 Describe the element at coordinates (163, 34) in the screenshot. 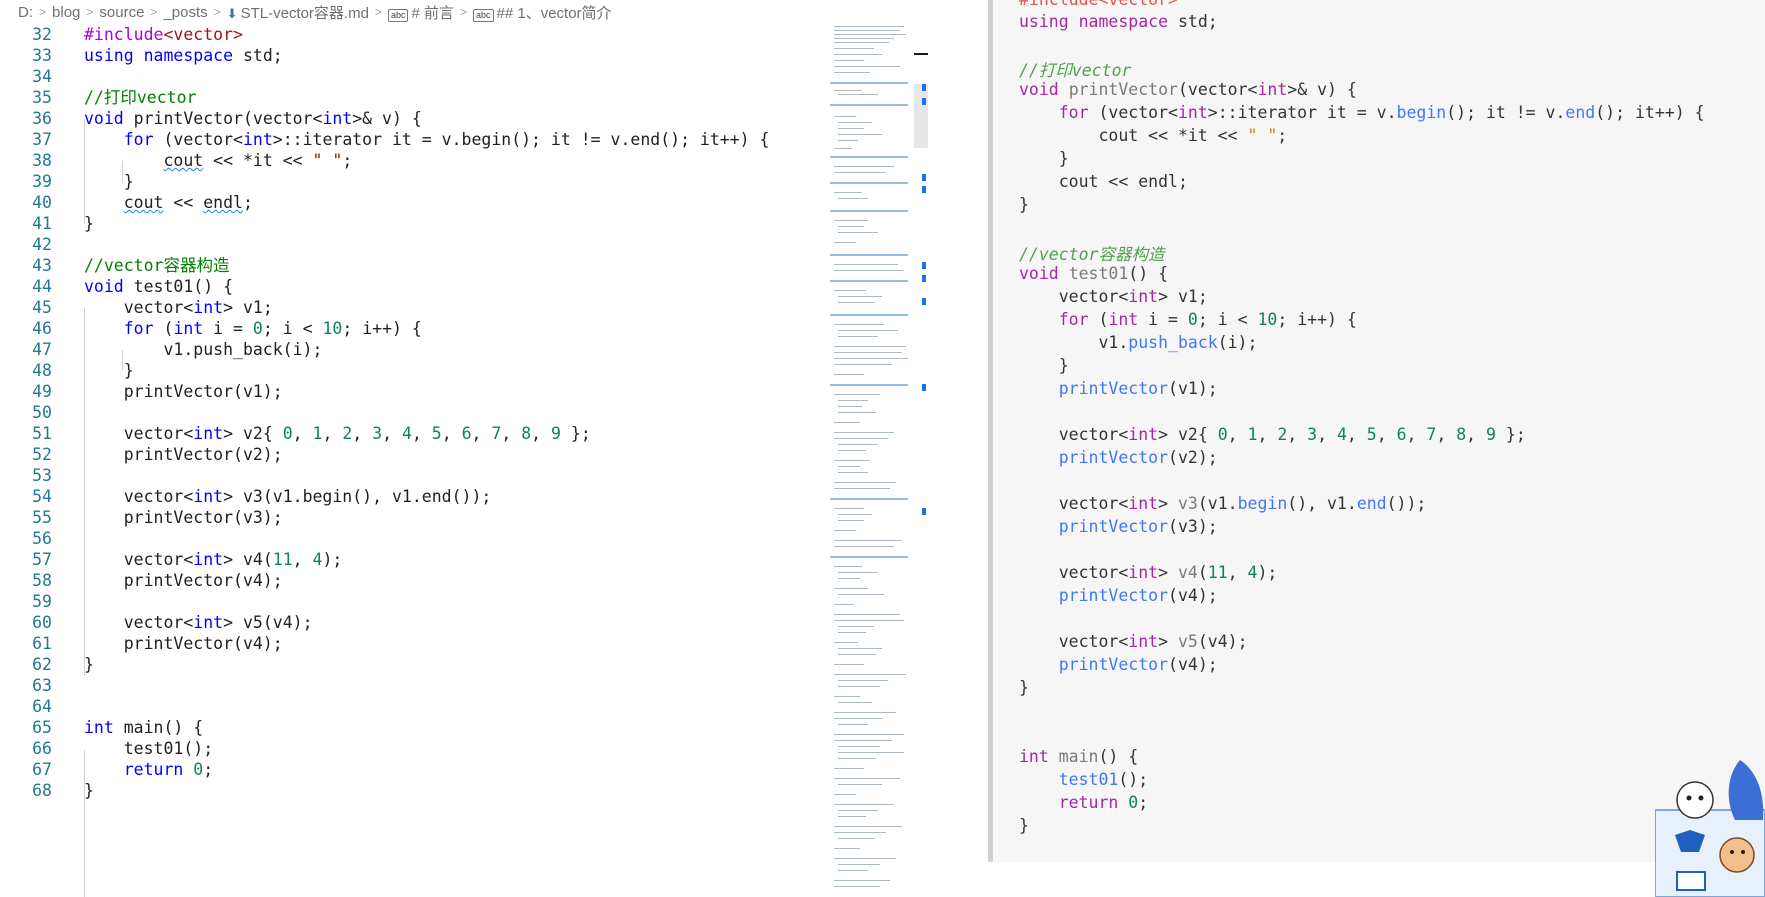

I see `code-text: #include<vector>` at that location.